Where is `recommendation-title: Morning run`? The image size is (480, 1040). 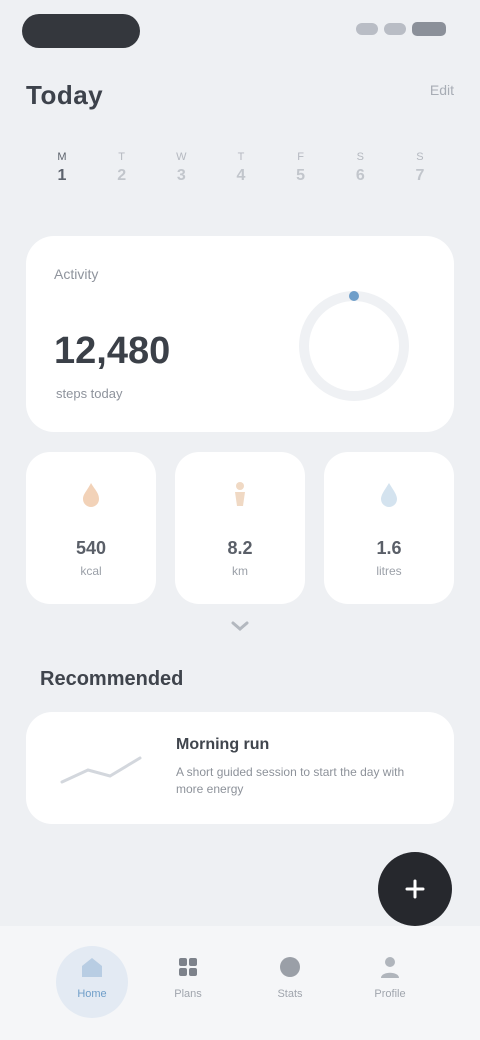
recommendation-title: Morning run is located at coordinates (223, 744).